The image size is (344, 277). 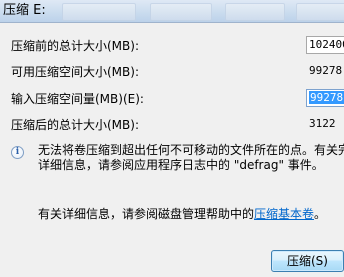 I want to click on help-text: 有关详细信息，请参阅磁盘管理帮助中的压缩基本卷。, so click(x=182, y=214).